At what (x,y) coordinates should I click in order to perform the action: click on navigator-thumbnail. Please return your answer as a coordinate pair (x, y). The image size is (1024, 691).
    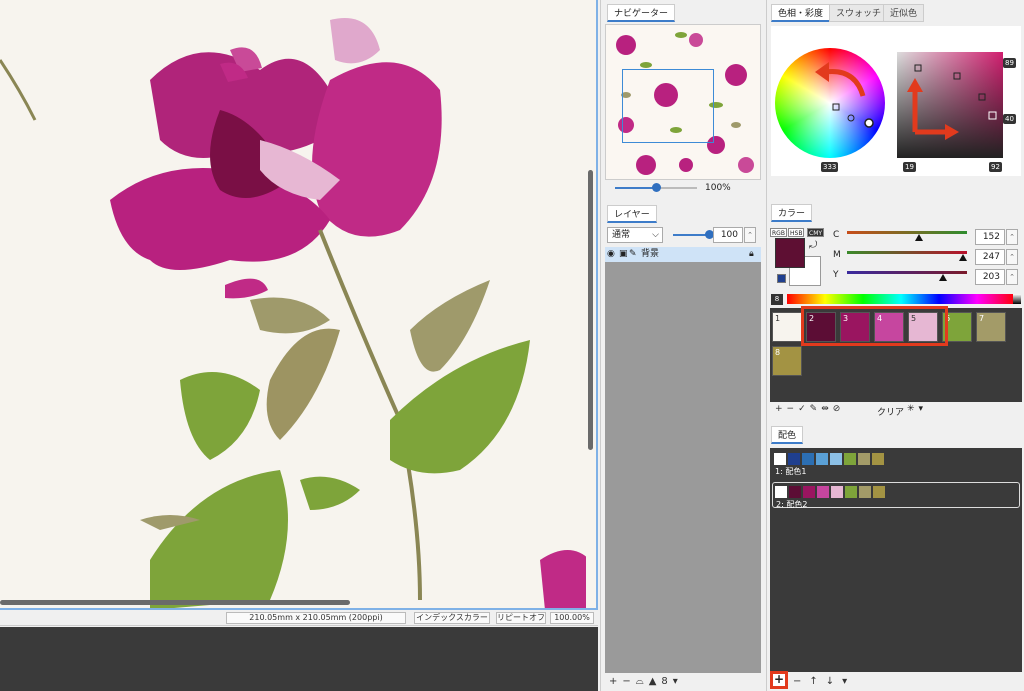
    Looking at the image, I should click on (683, 102).